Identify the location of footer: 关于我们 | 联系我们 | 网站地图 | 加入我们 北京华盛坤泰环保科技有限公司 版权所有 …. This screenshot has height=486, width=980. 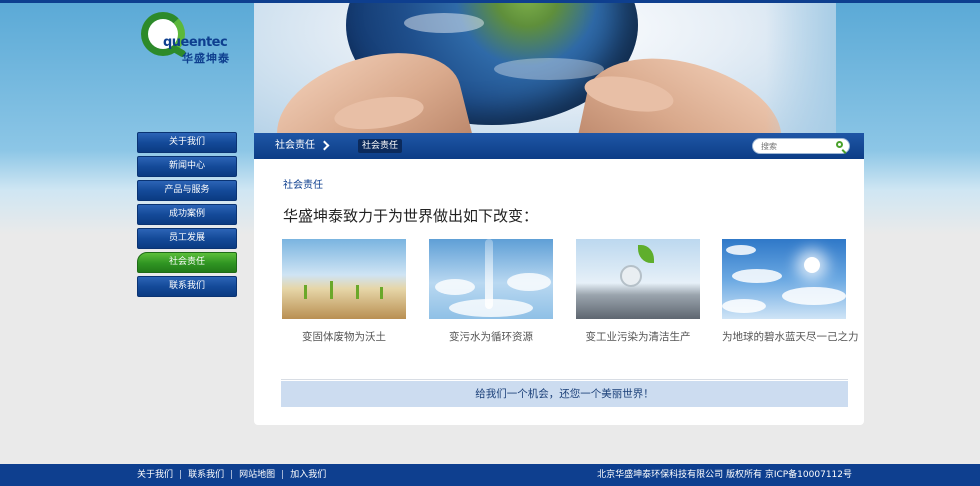
(490, 475).